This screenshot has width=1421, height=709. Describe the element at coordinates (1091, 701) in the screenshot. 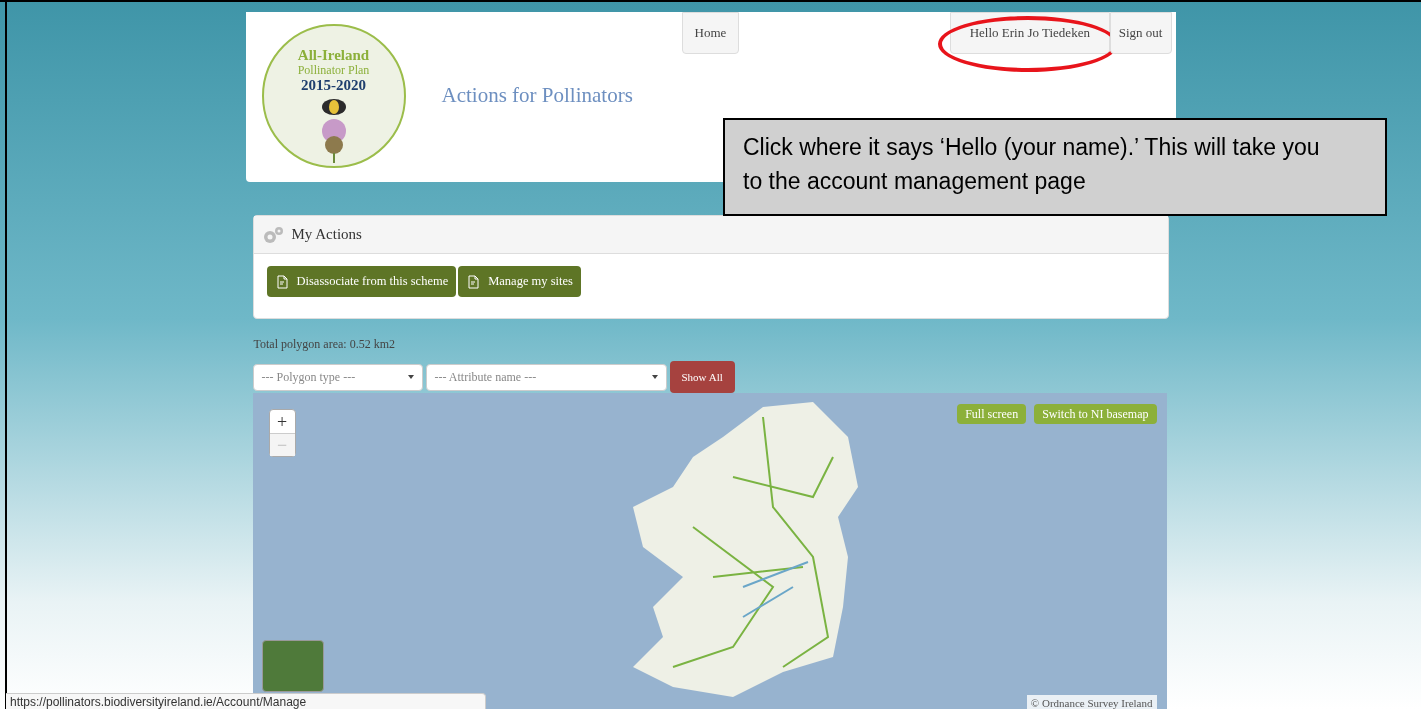

I see `map-attribution: © Ordnance Survey Ireland` at that location.